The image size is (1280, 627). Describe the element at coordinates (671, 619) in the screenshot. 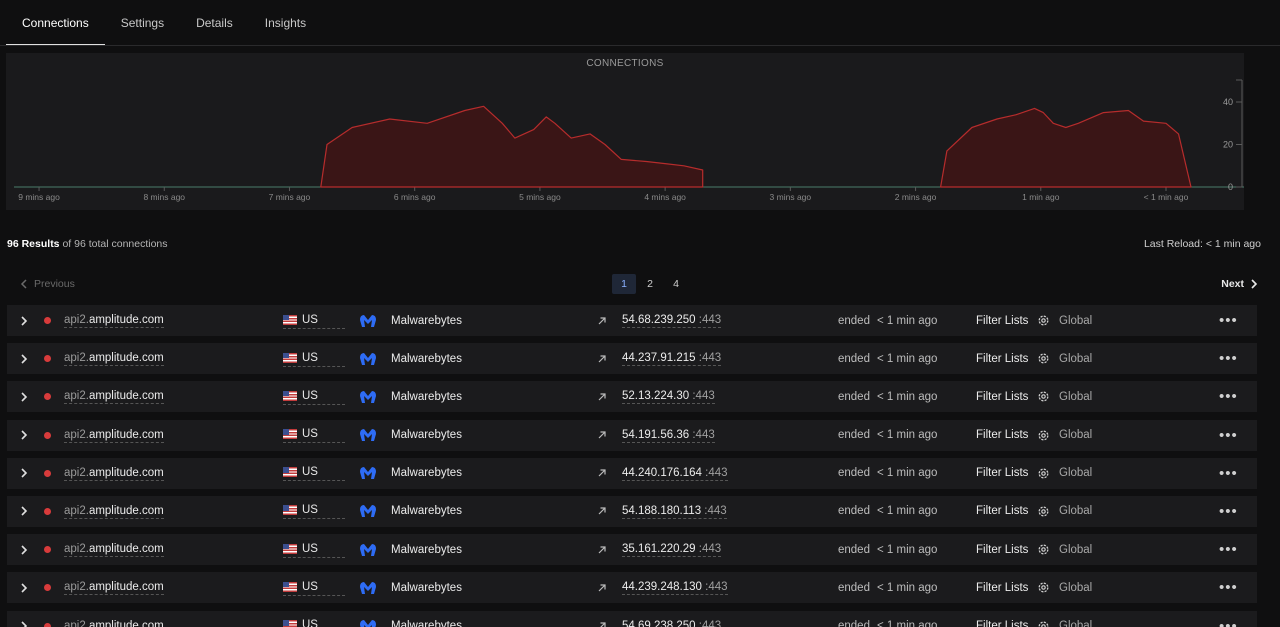

I see `remote-ip: 54.69.238.250 :443` at that location.